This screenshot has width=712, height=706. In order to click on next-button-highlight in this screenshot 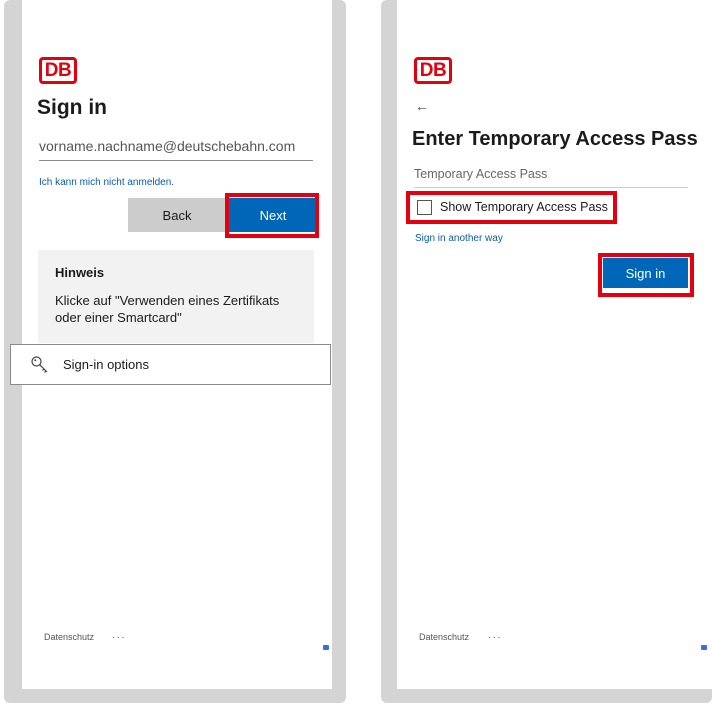, I will do `click(272, 215)`.